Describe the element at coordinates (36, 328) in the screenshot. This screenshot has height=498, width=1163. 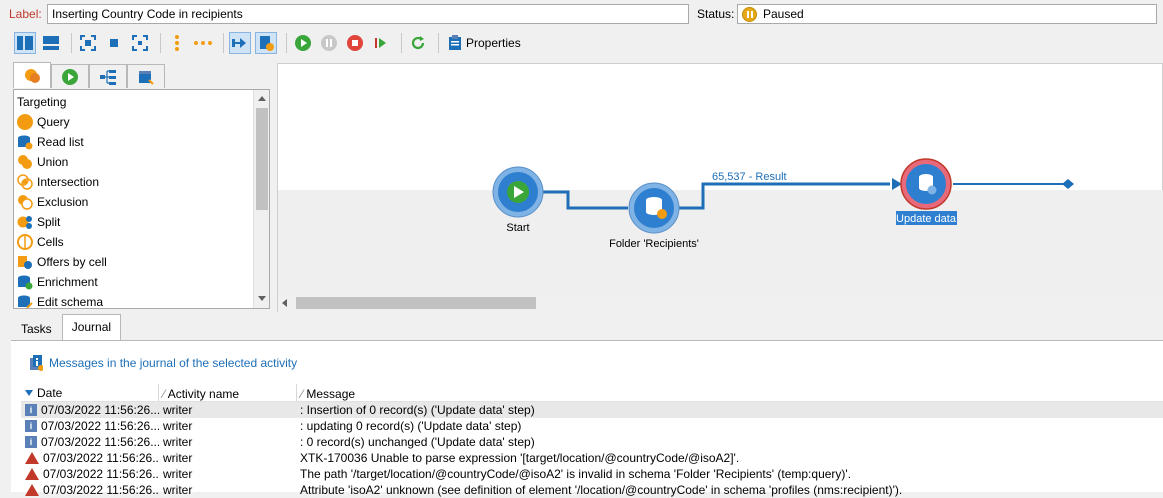
I see `tab-tasks: Tasks` at that location.